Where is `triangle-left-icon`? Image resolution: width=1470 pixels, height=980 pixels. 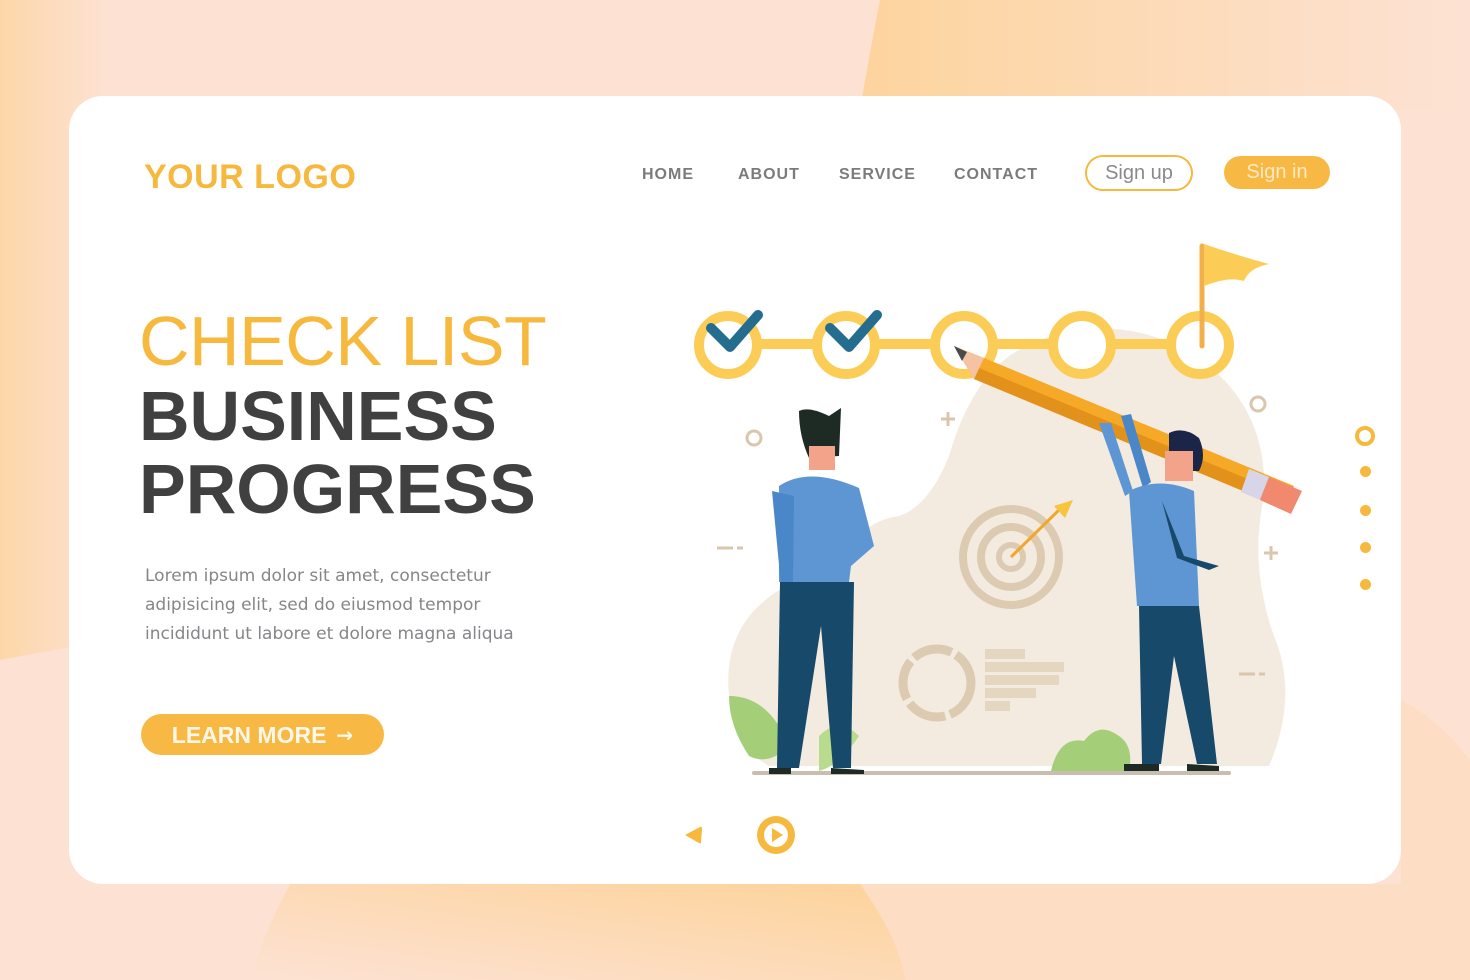 triangle-left-icon is located at coordinates (693, 835).